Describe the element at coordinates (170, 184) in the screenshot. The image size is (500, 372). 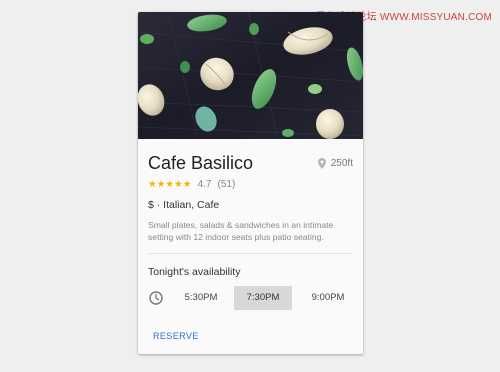
I see `star-rating: ★★★★★` at that location.